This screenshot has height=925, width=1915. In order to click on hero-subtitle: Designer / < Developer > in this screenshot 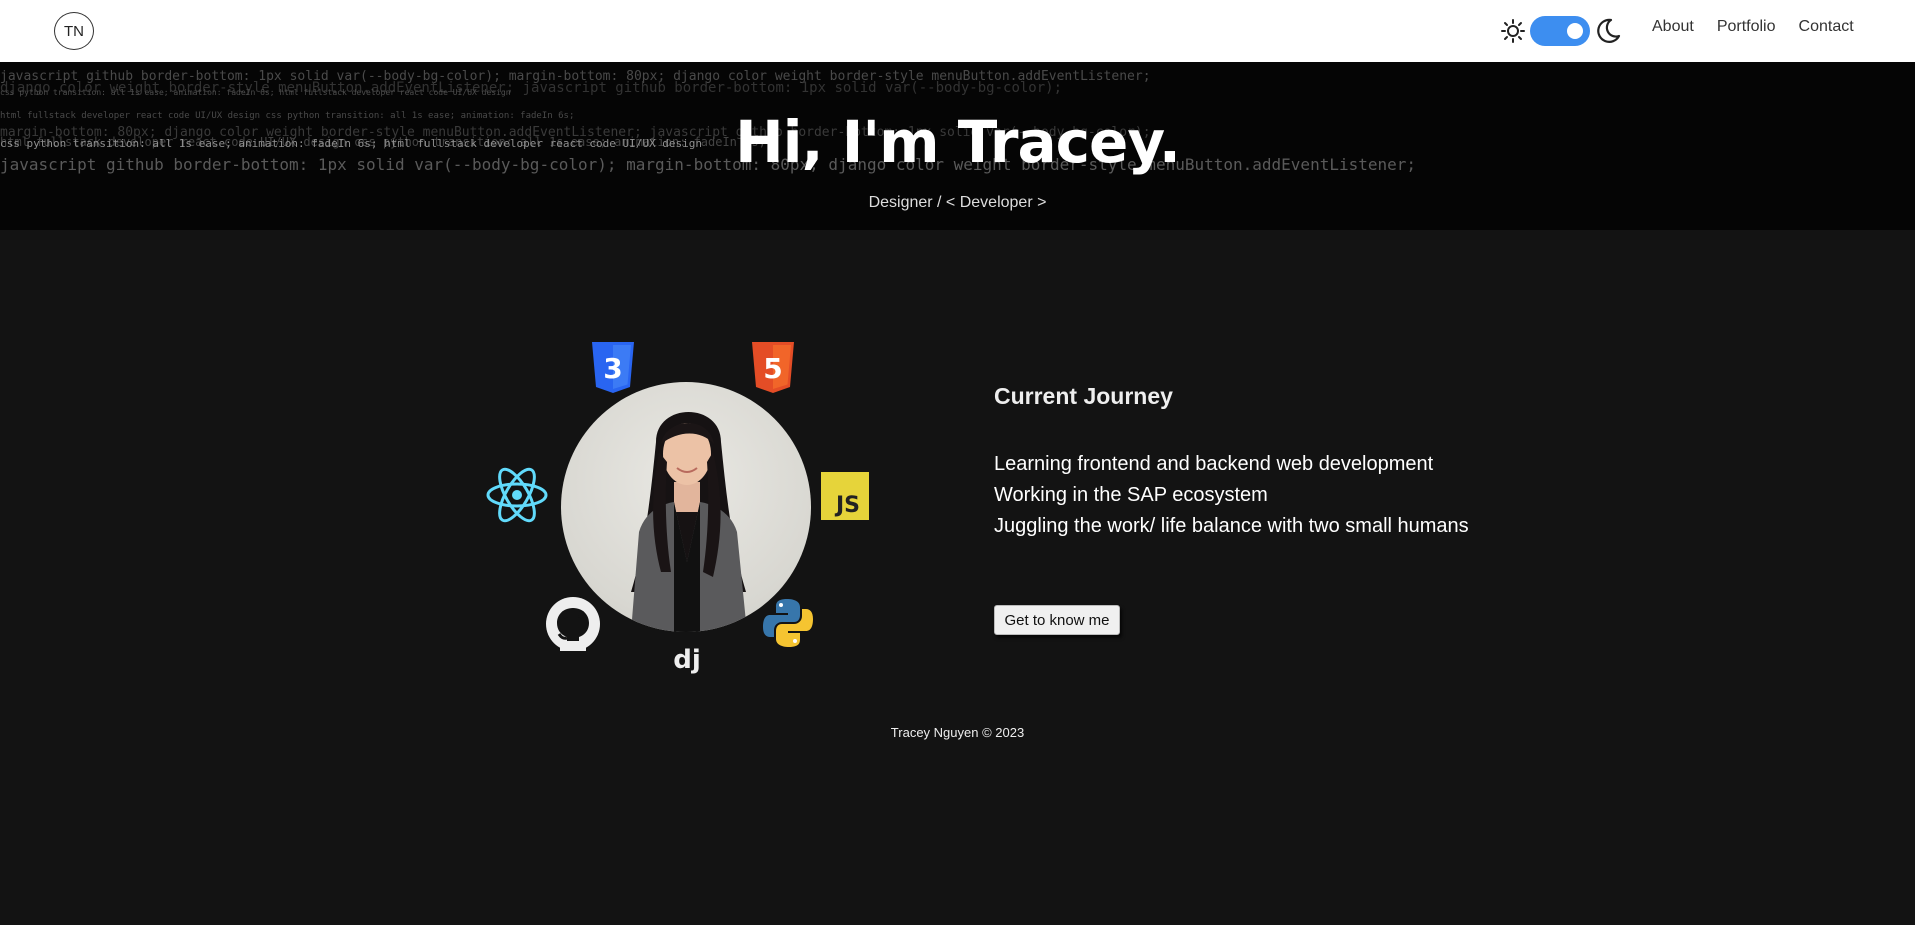, I will do `click(957, 202)`.